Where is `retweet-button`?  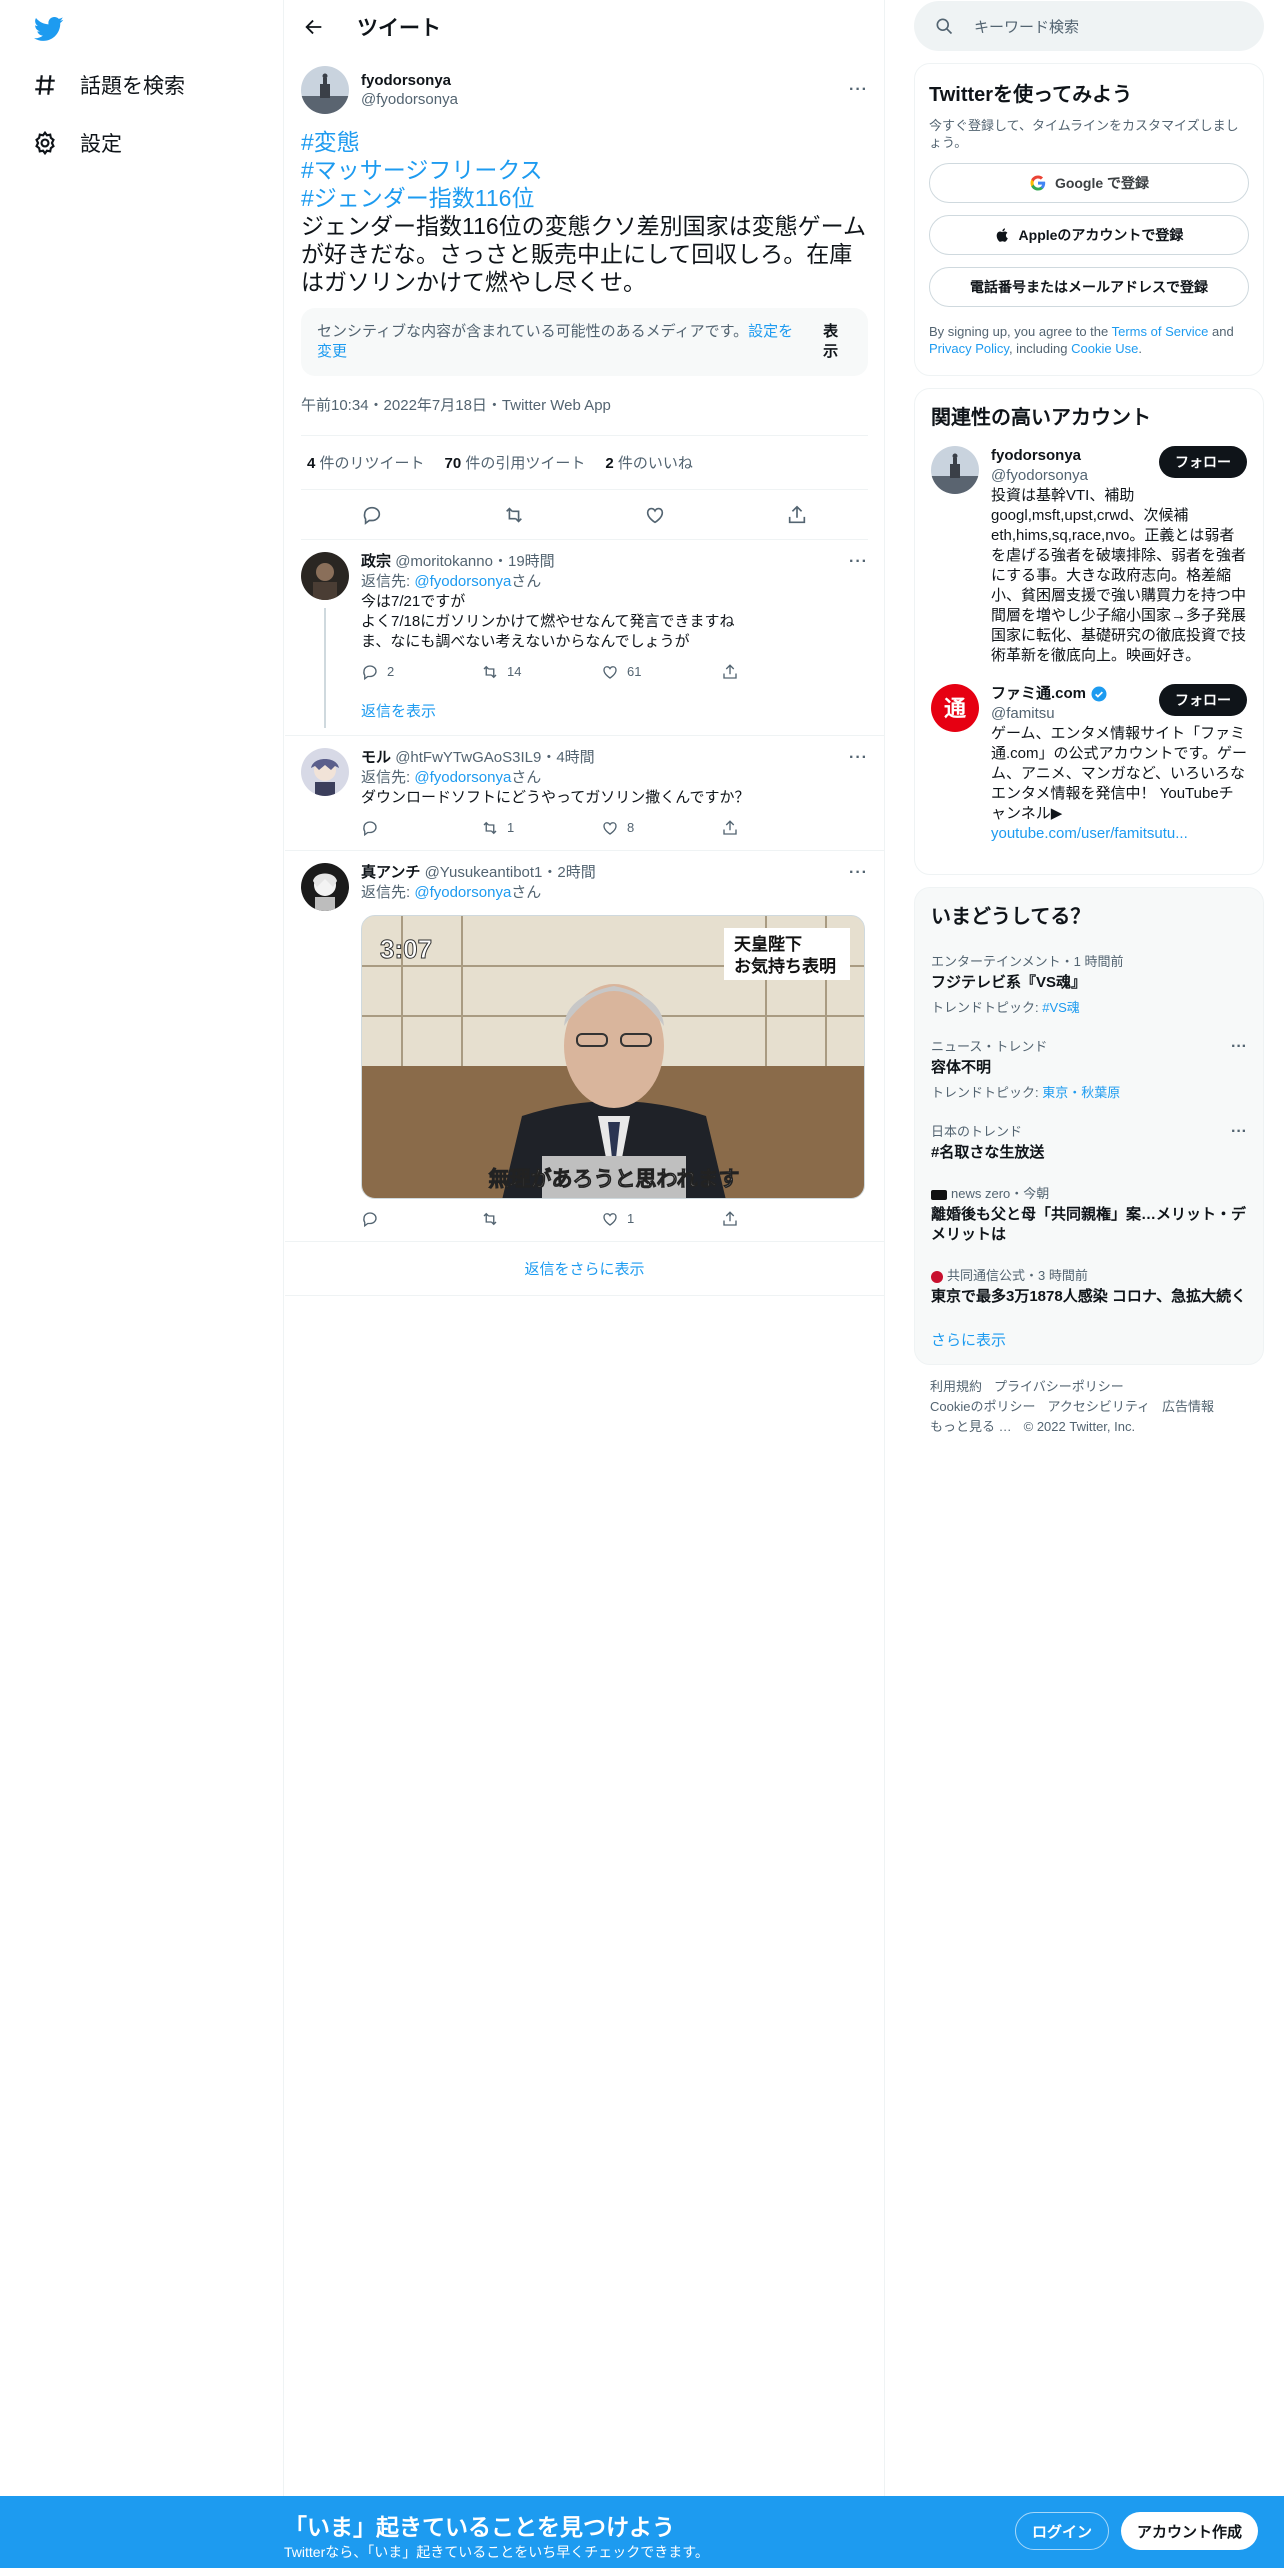
retweet-button is located at coordinates (511, 1219).